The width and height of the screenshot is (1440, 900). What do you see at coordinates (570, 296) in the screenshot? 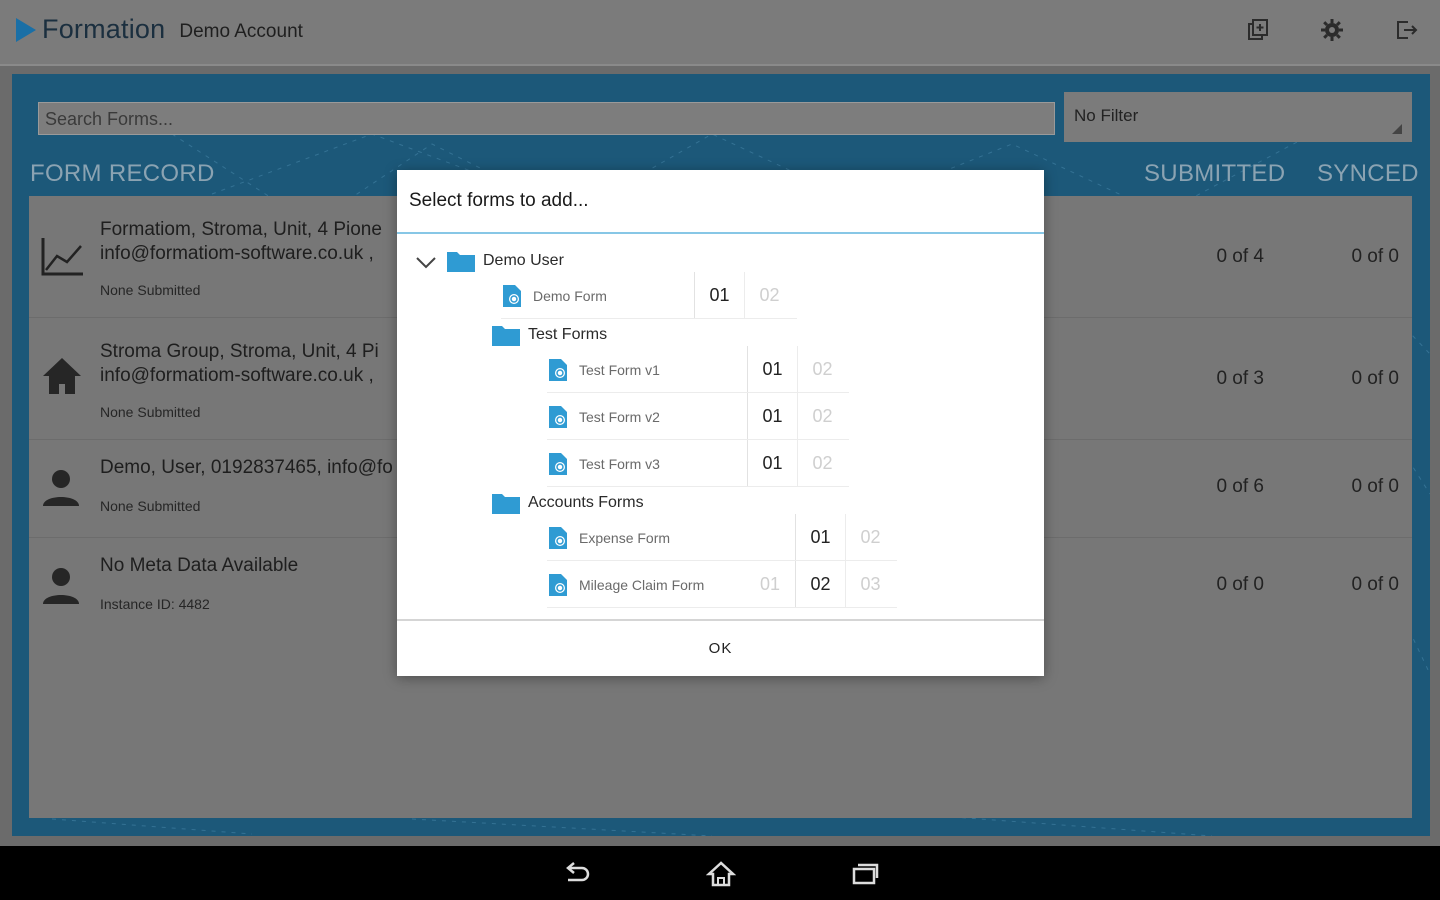
I see `tree-label: Demo Form` at bounding box center [570, 296].